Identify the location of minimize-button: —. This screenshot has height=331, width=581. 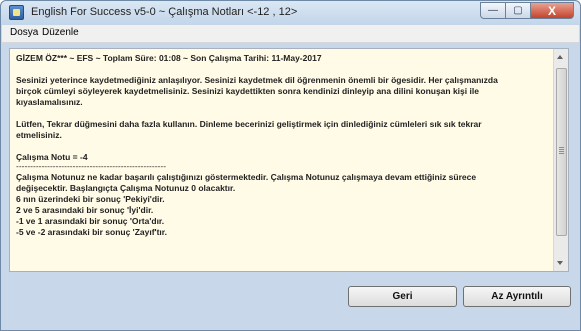
(493, 10).